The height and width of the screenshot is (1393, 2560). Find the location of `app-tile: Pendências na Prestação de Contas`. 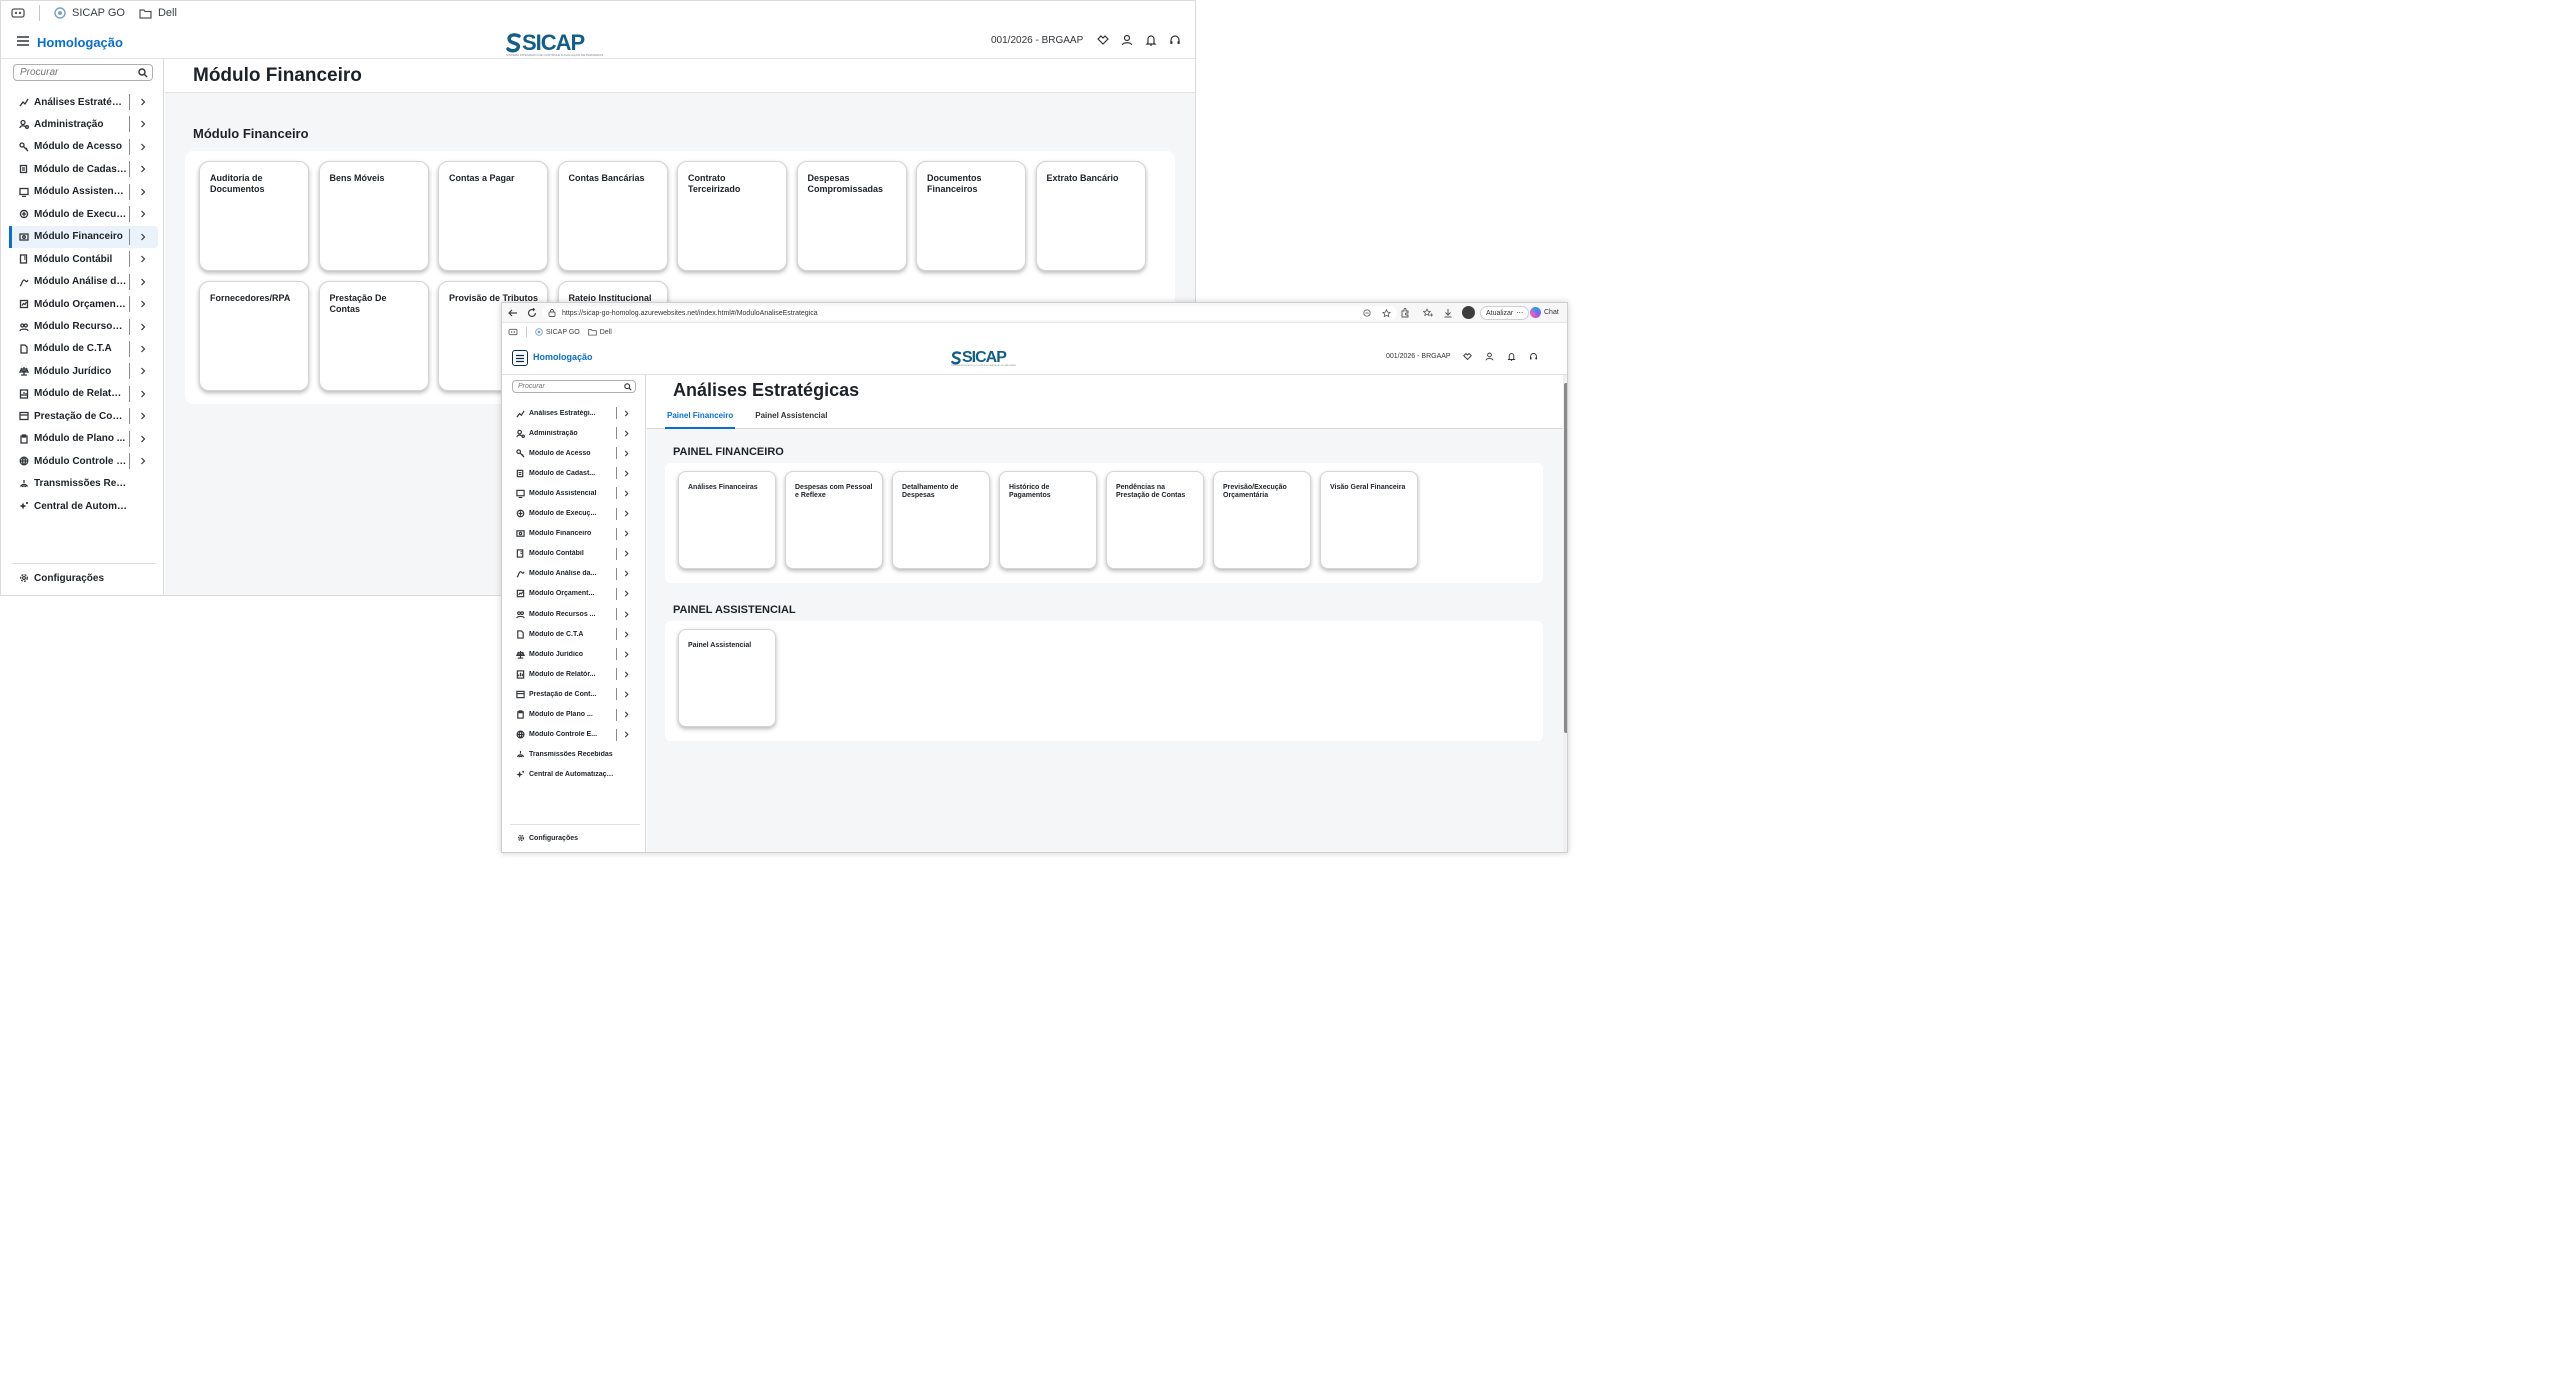

app-tile: Pendências na Prestação de Contas is located at coordinates (1155, 520).